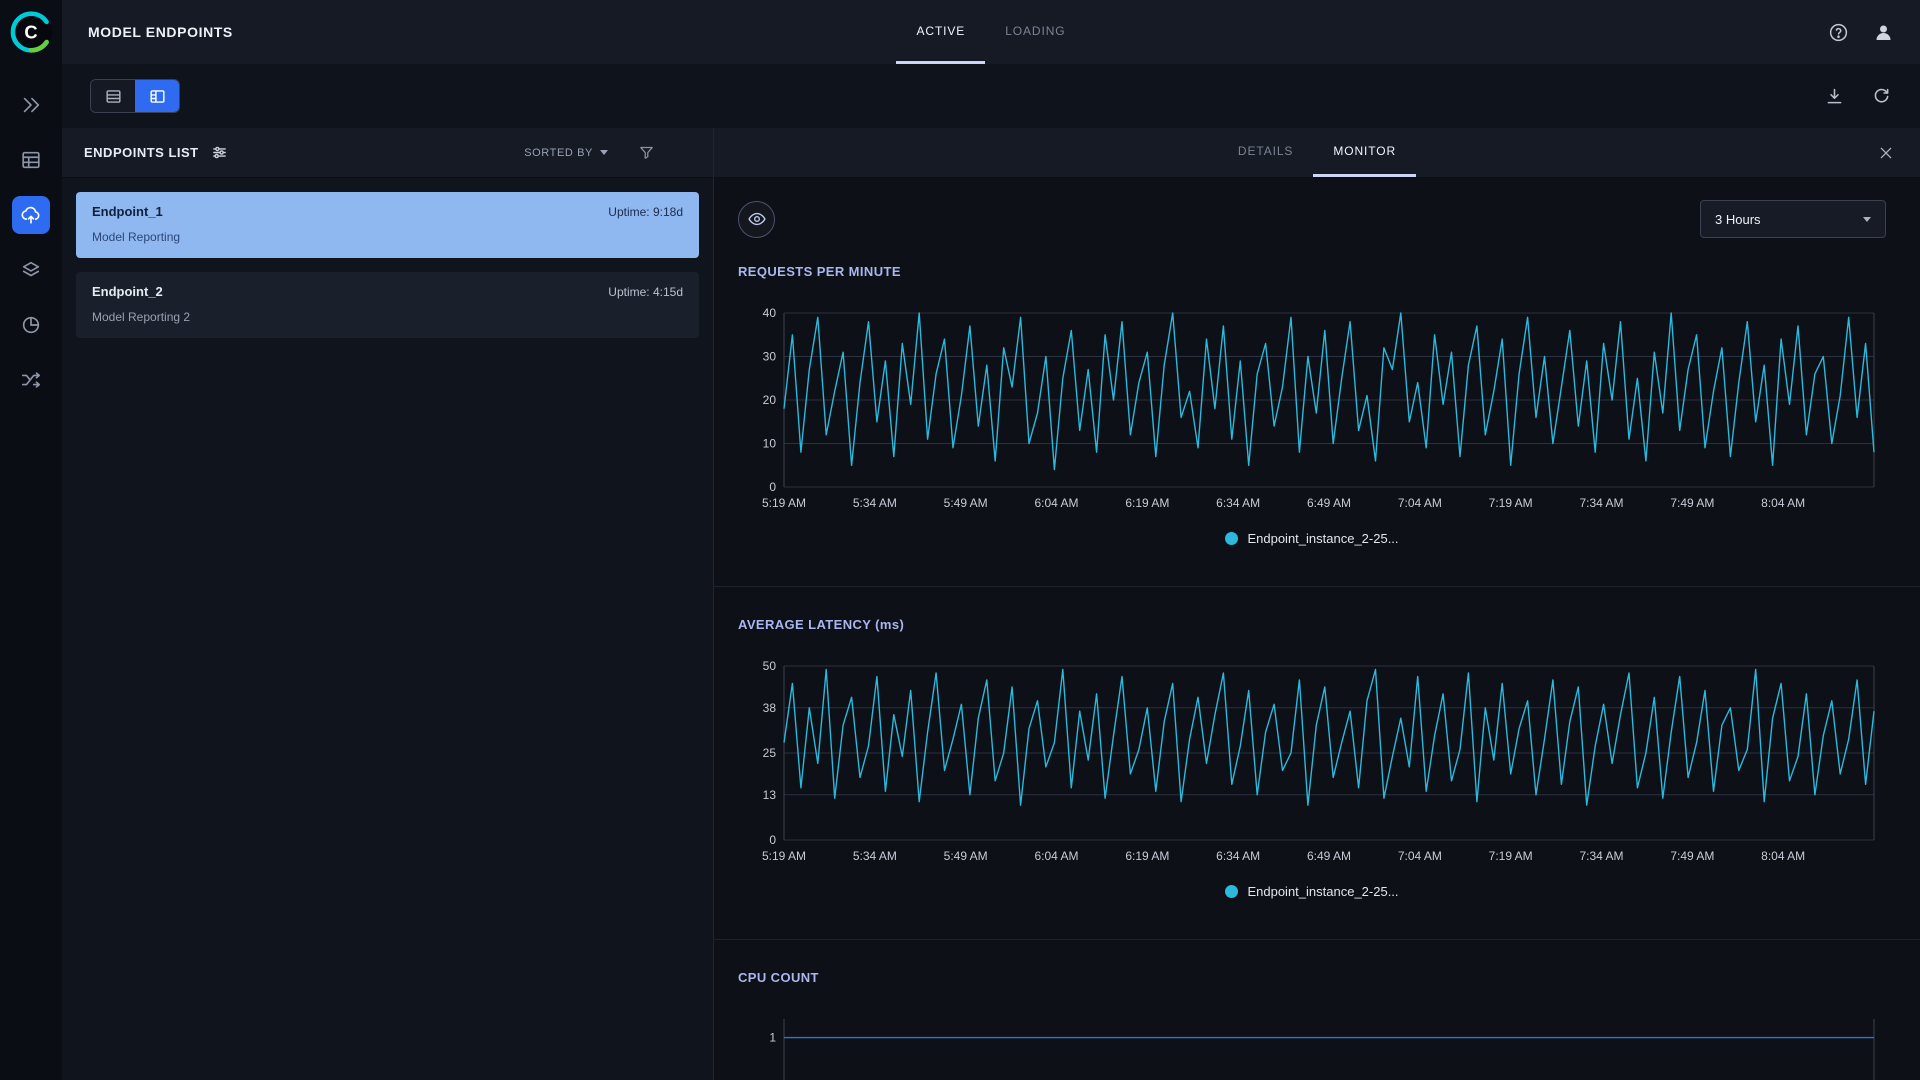  Describe the element at coordinates (770, 357) in the screenshot. I see `svg-text: 30` at that location.